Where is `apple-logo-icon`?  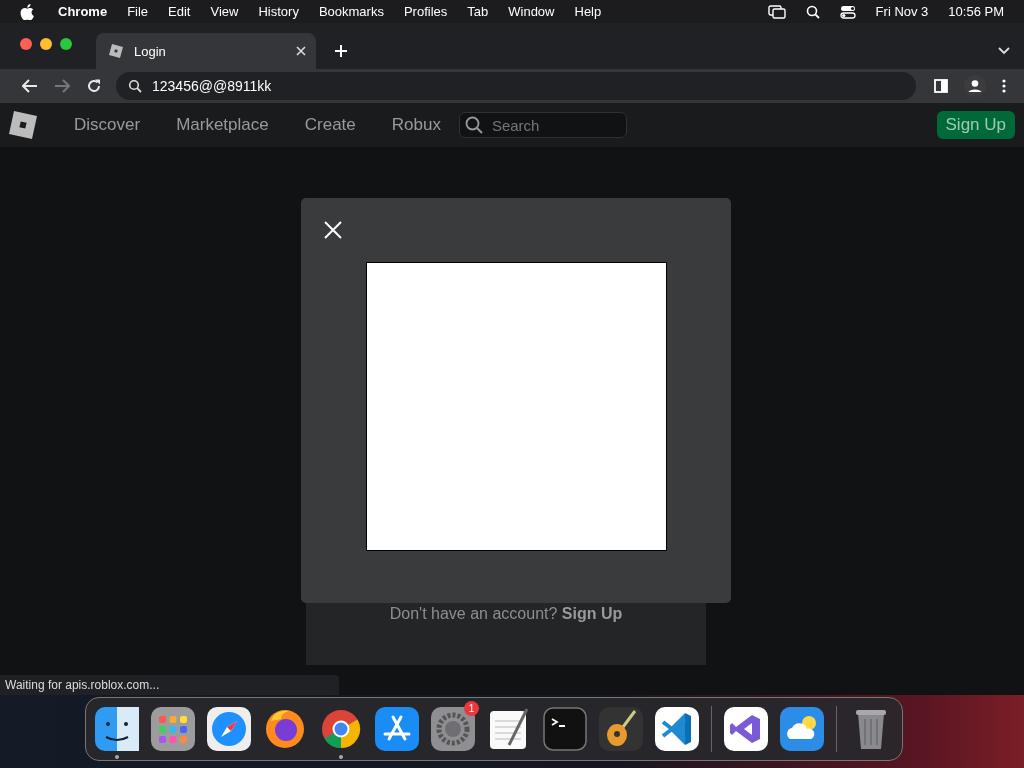
apple-logo-icon is located at coordinates (27, 11).